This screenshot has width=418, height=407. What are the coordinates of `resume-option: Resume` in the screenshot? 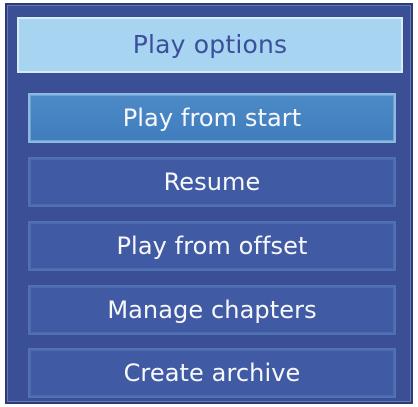 It's located at (212, 182).